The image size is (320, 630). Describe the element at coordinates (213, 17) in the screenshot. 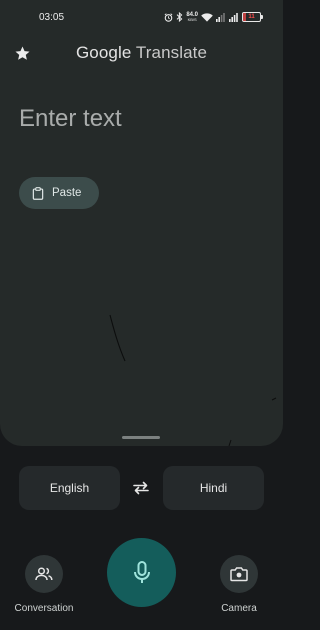

I see `status-icons: 84.0 KB/S 11` at that location.